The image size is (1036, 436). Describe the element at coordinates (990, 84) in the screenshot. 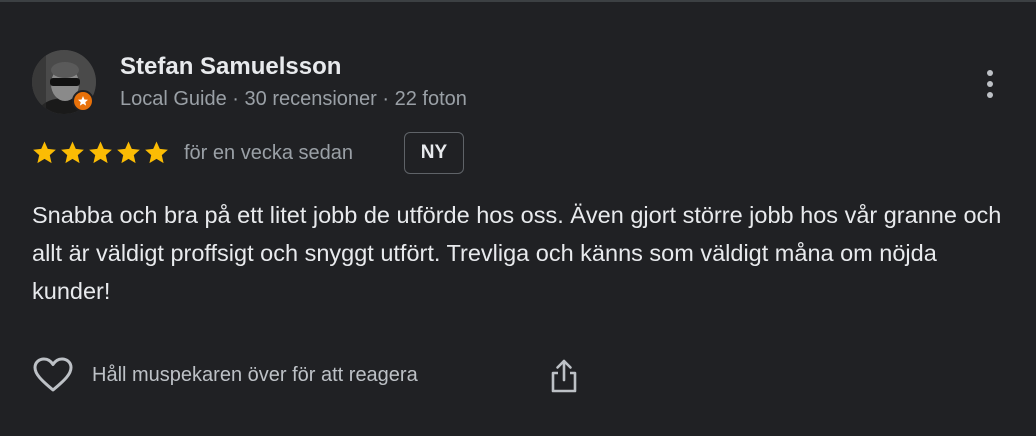

I see `more-options-button` at that location.